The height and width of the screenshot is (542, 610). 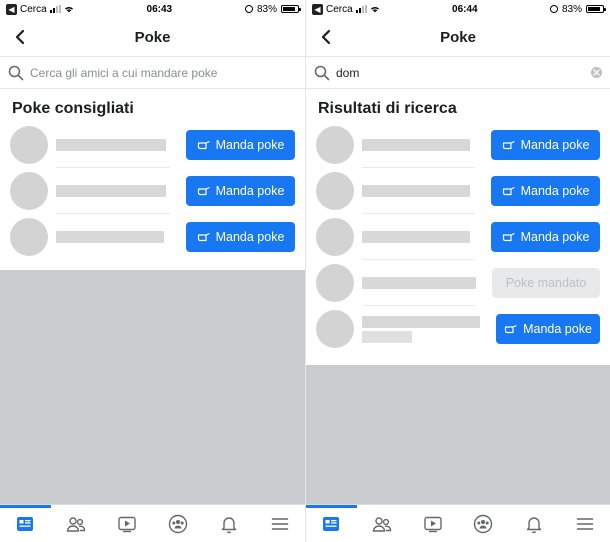 I want to click on signal-icon, so click(x=55, y=9).